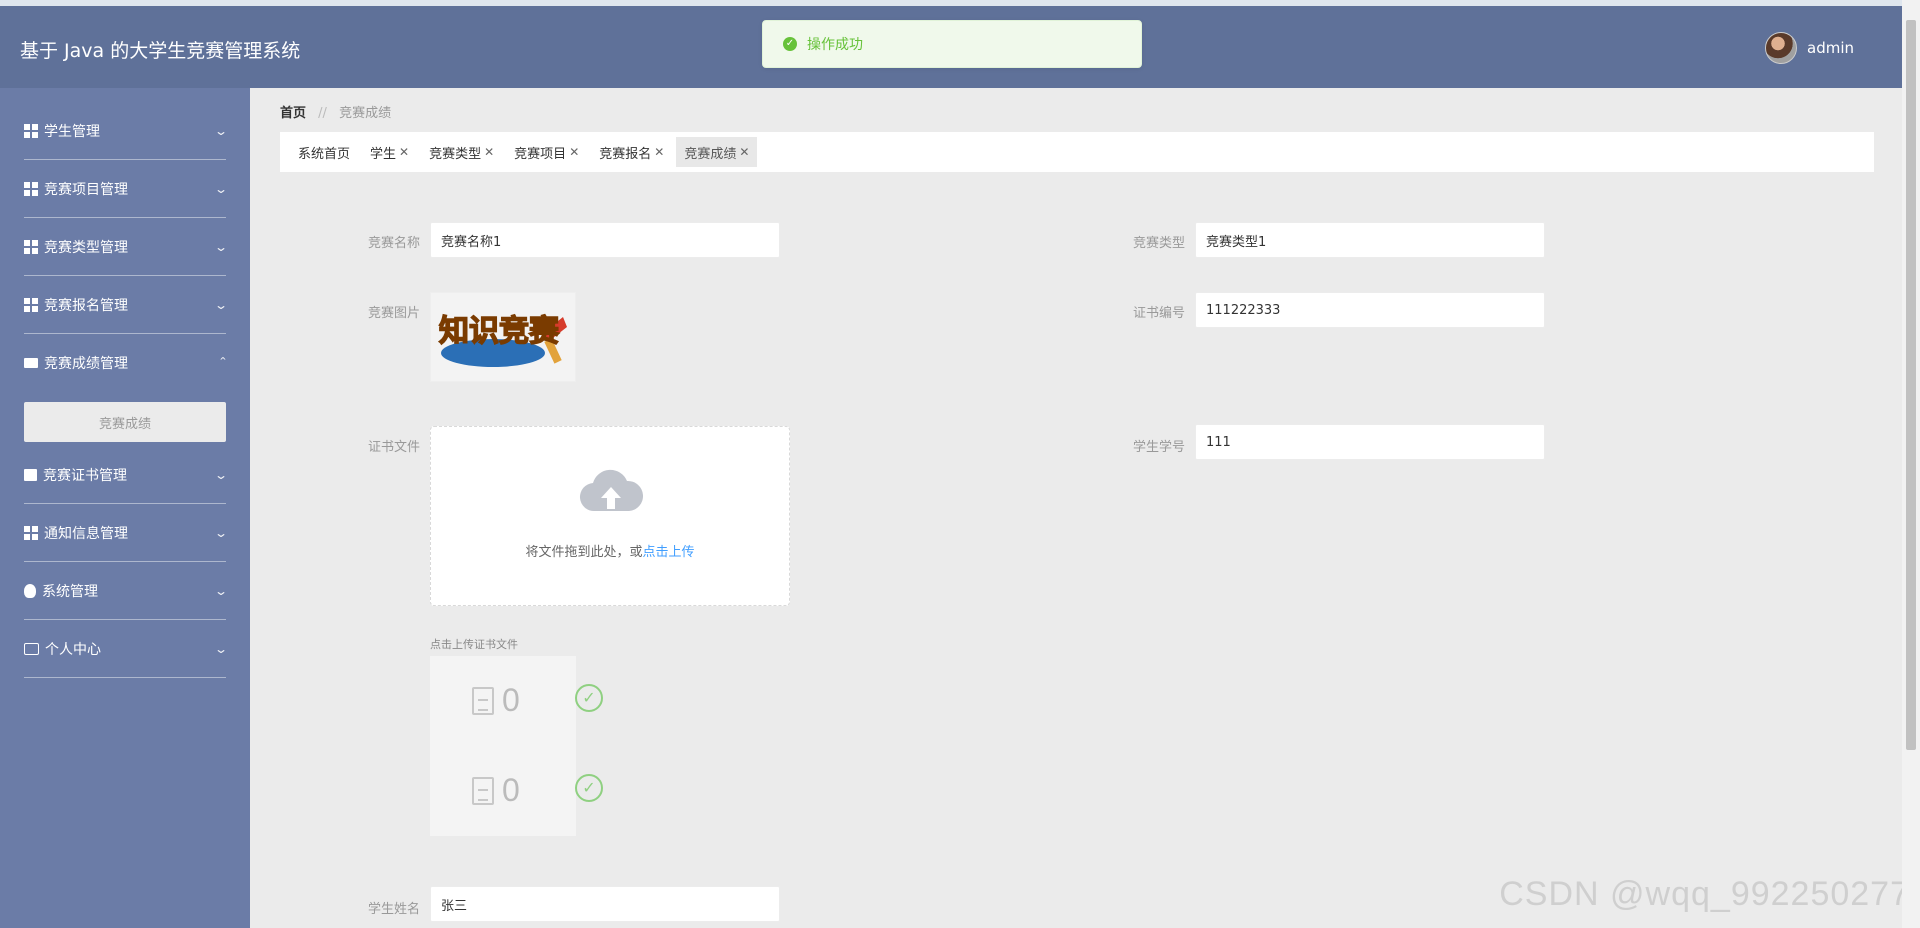 The image size is (1920, 928). What do you see at coordinates (393, 909) in the screenshot?
I see `student-name-label: 学生姓名` at bounding box center [393, 909].